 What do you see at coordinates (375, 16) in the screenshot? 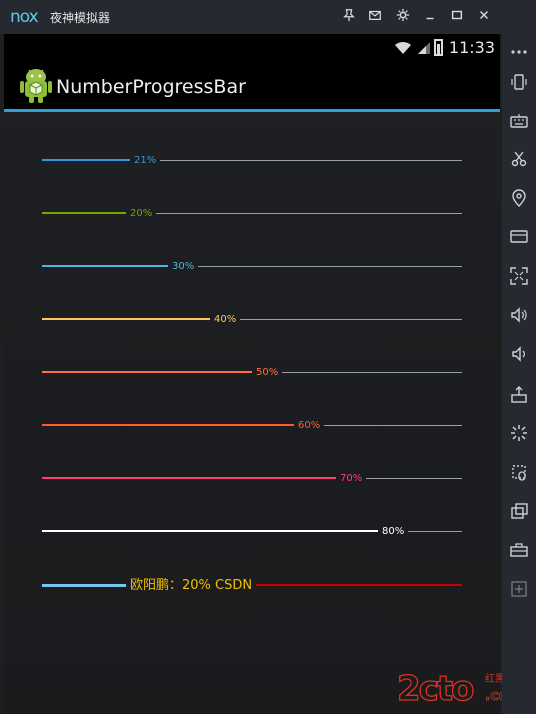
I see `mail-icon` at bounding box center [375, 16].